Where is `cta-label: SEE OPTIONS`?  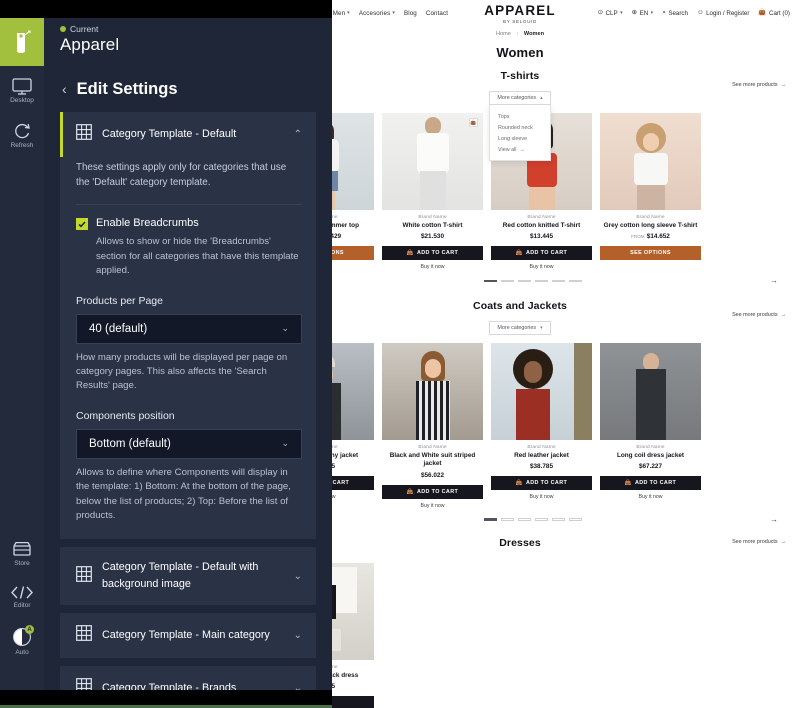
cta-label: SEE OPTIONS is located at coordinates (650, 253).